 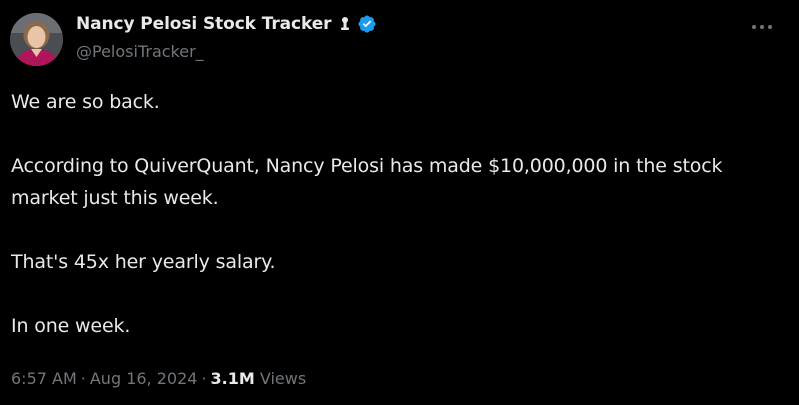 I want to click on tweet-paragraph: That's 45x her yearly salary., so click(x=143, y=262).